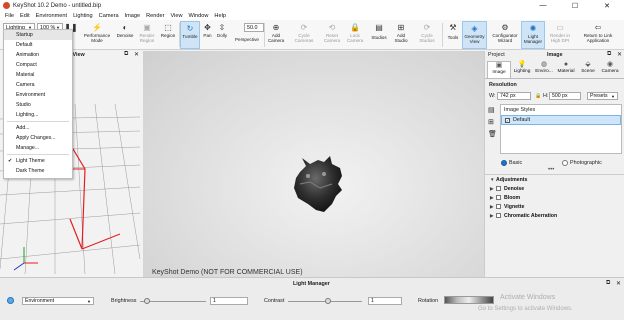 This screenshot has height=320, width=624. Describe the element at coordinates (598, 35) in the screenshot. I see `return-to-link-button: ⇦ Return to Link Application` at that location.